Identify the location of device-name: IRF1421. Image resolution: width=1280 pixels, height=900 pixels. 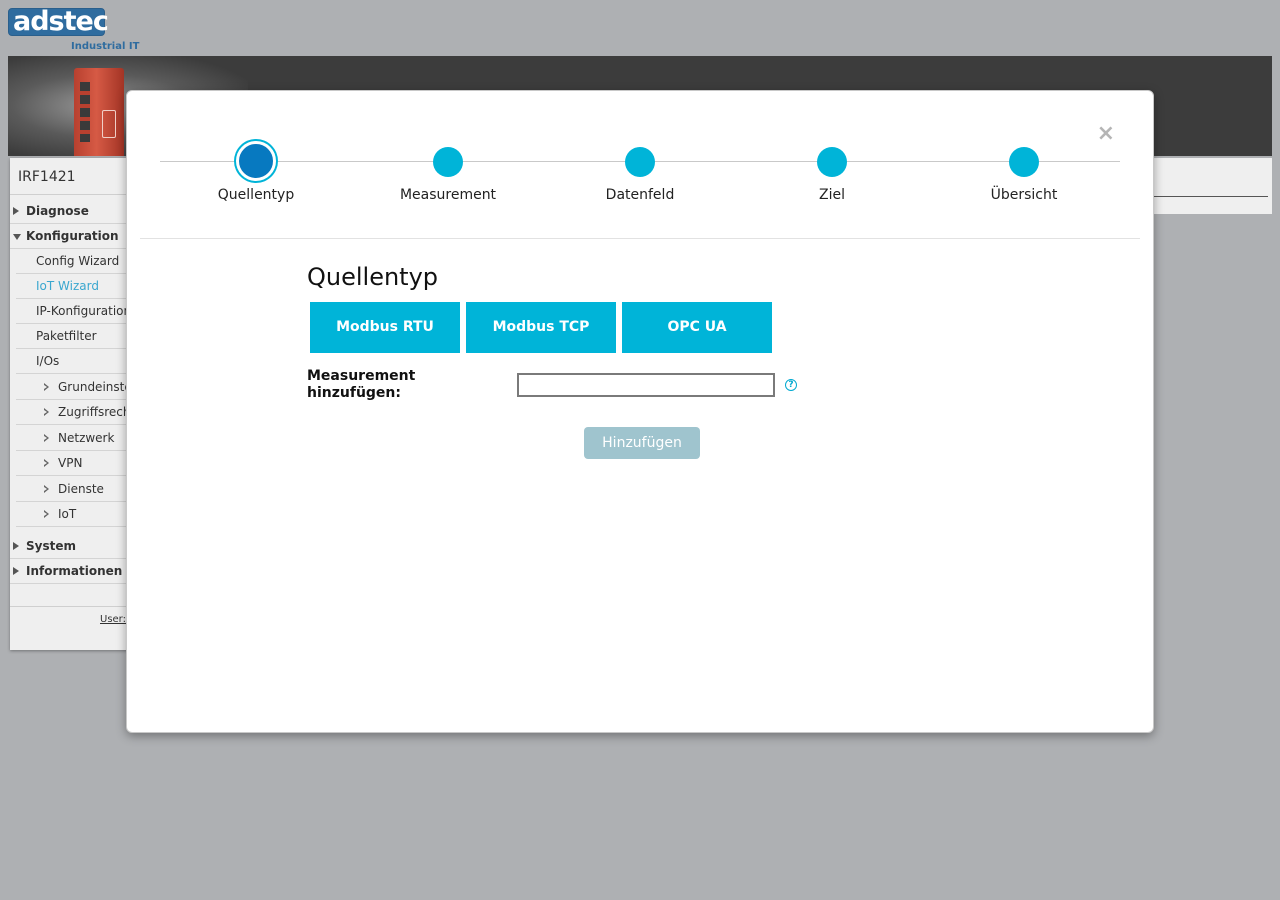
(47, 177).